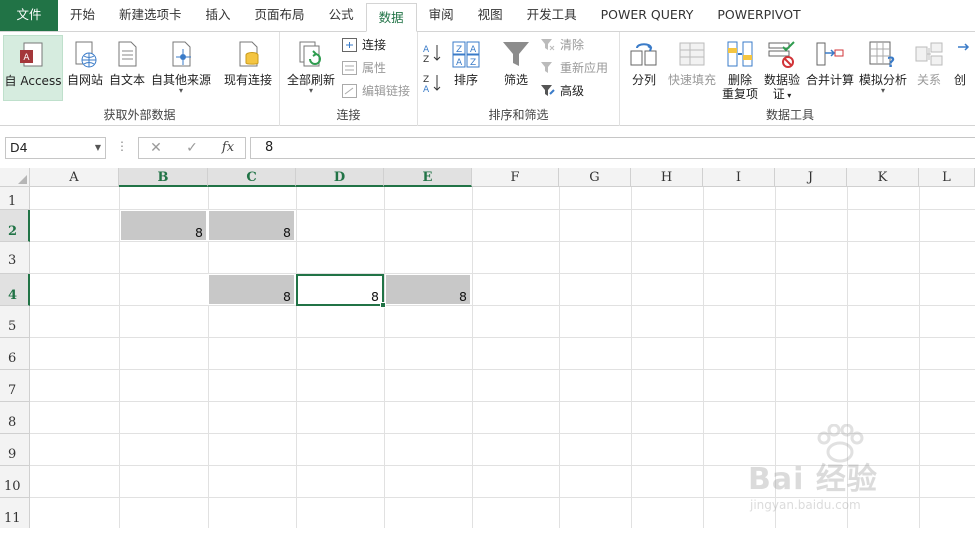  I want to click on select-all-triangle-icon, so click(22, 179).